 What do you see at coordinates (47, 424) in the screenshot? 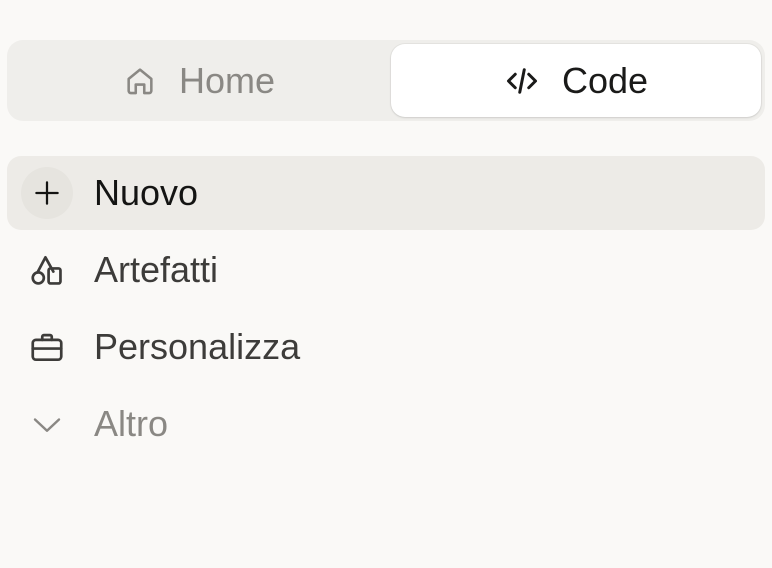
I see `chevron-down-icon` at bounding box center [47, 424].